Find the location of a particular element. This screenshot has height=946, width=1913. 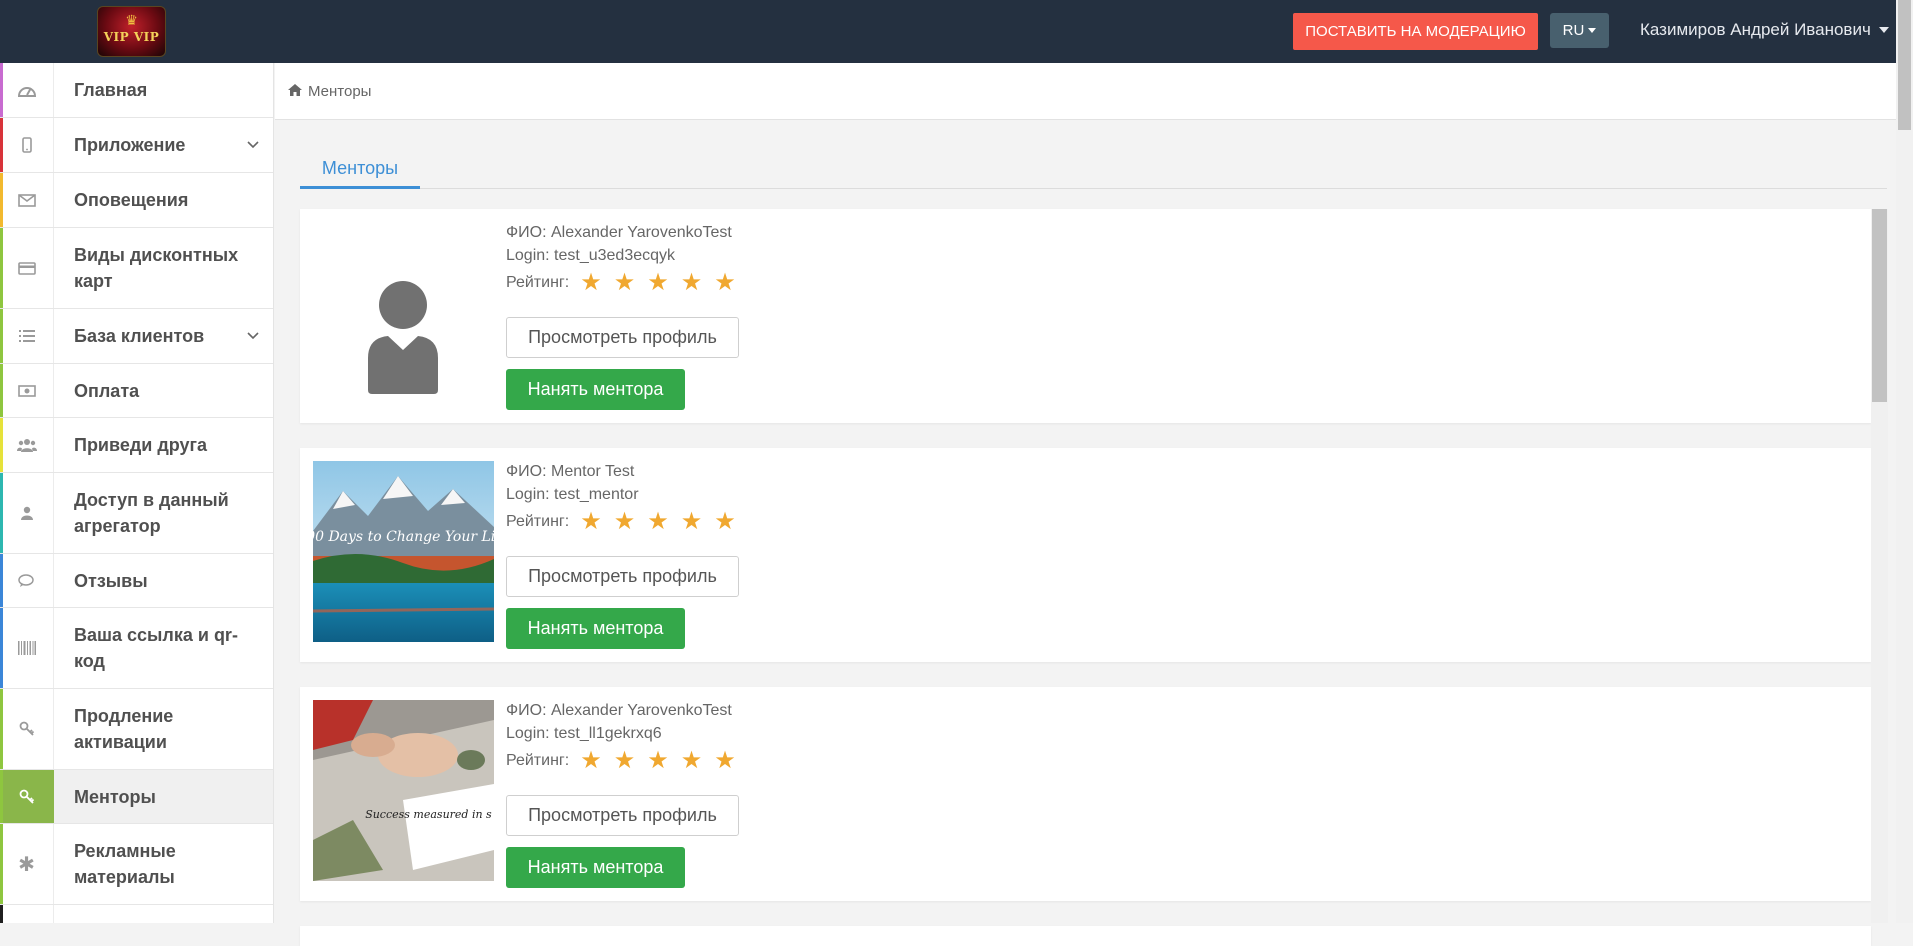

mentor-photo: 100 Days to Change Your Life is located at coordinates (403, 551).